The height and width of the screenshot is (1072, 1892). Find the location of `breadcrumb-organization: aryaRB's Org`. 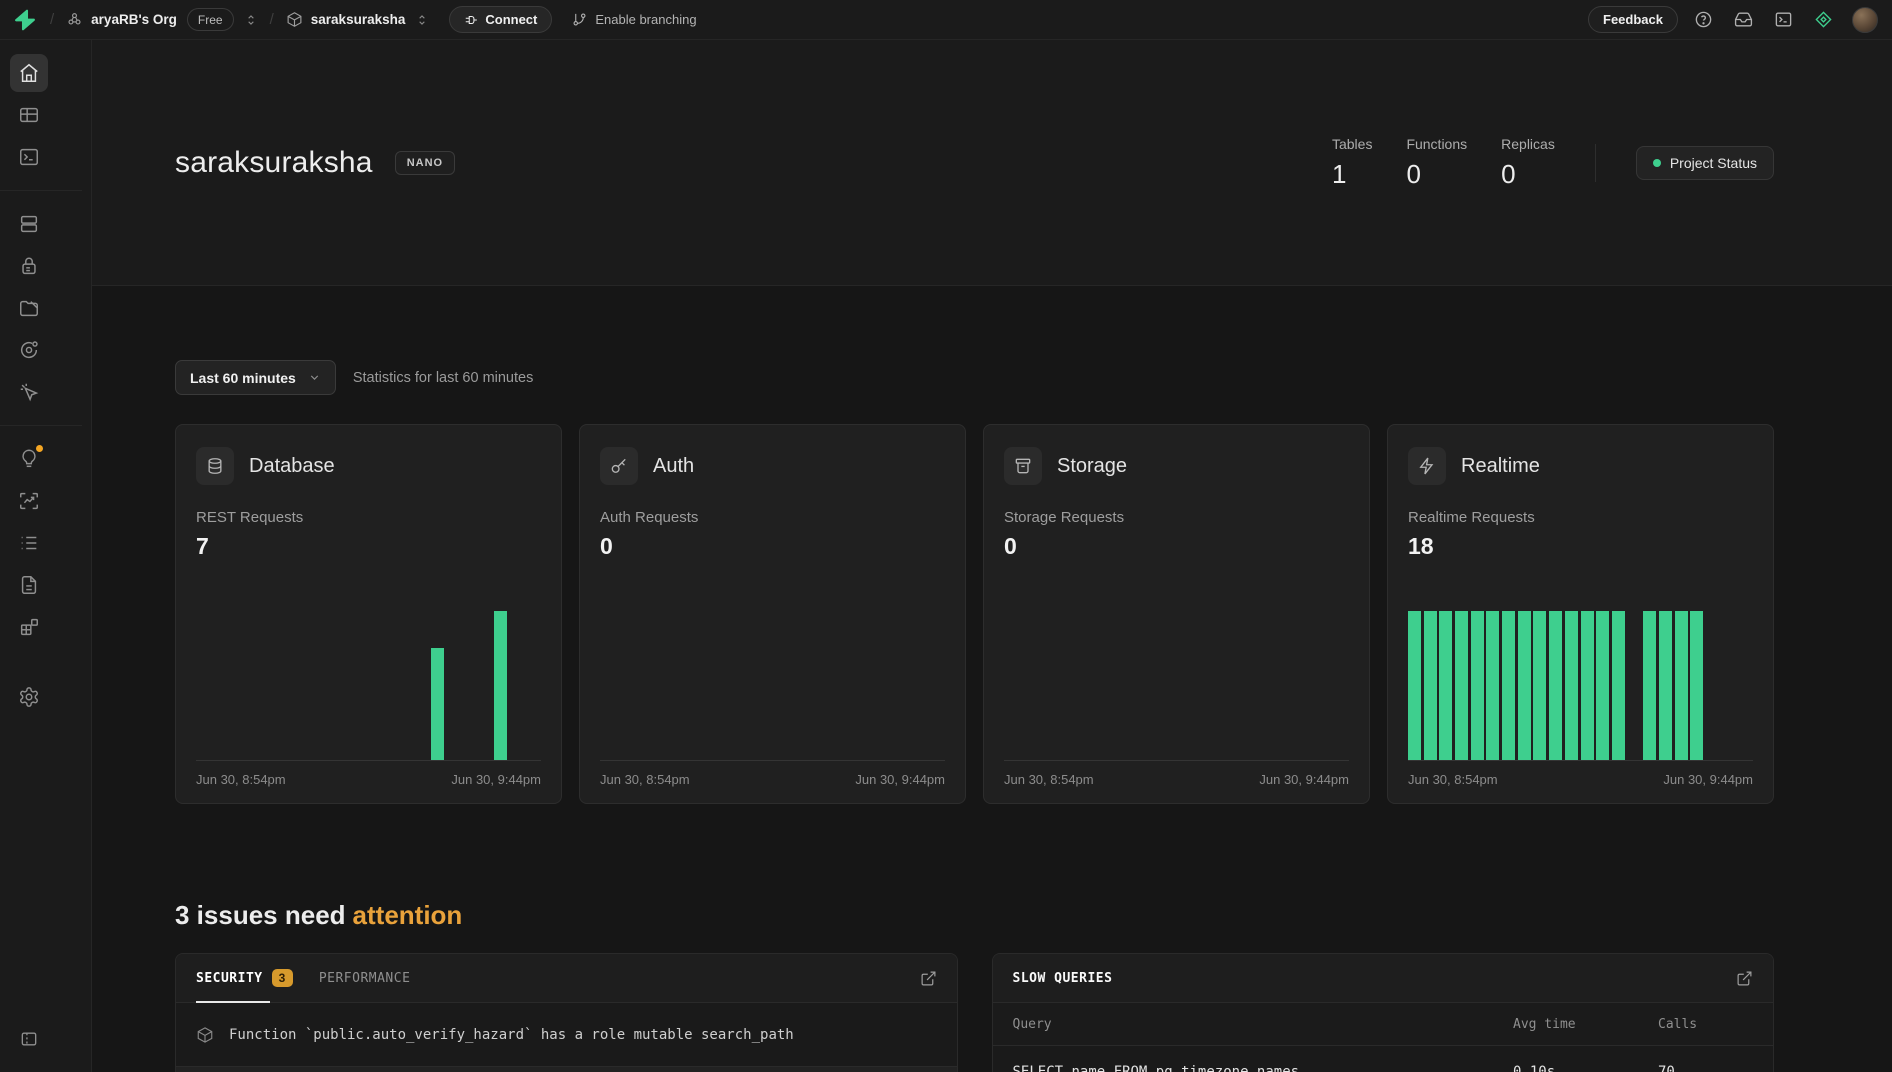

breadcrumb-organization: aryaRB's Org is located at coordinates (121, 19).